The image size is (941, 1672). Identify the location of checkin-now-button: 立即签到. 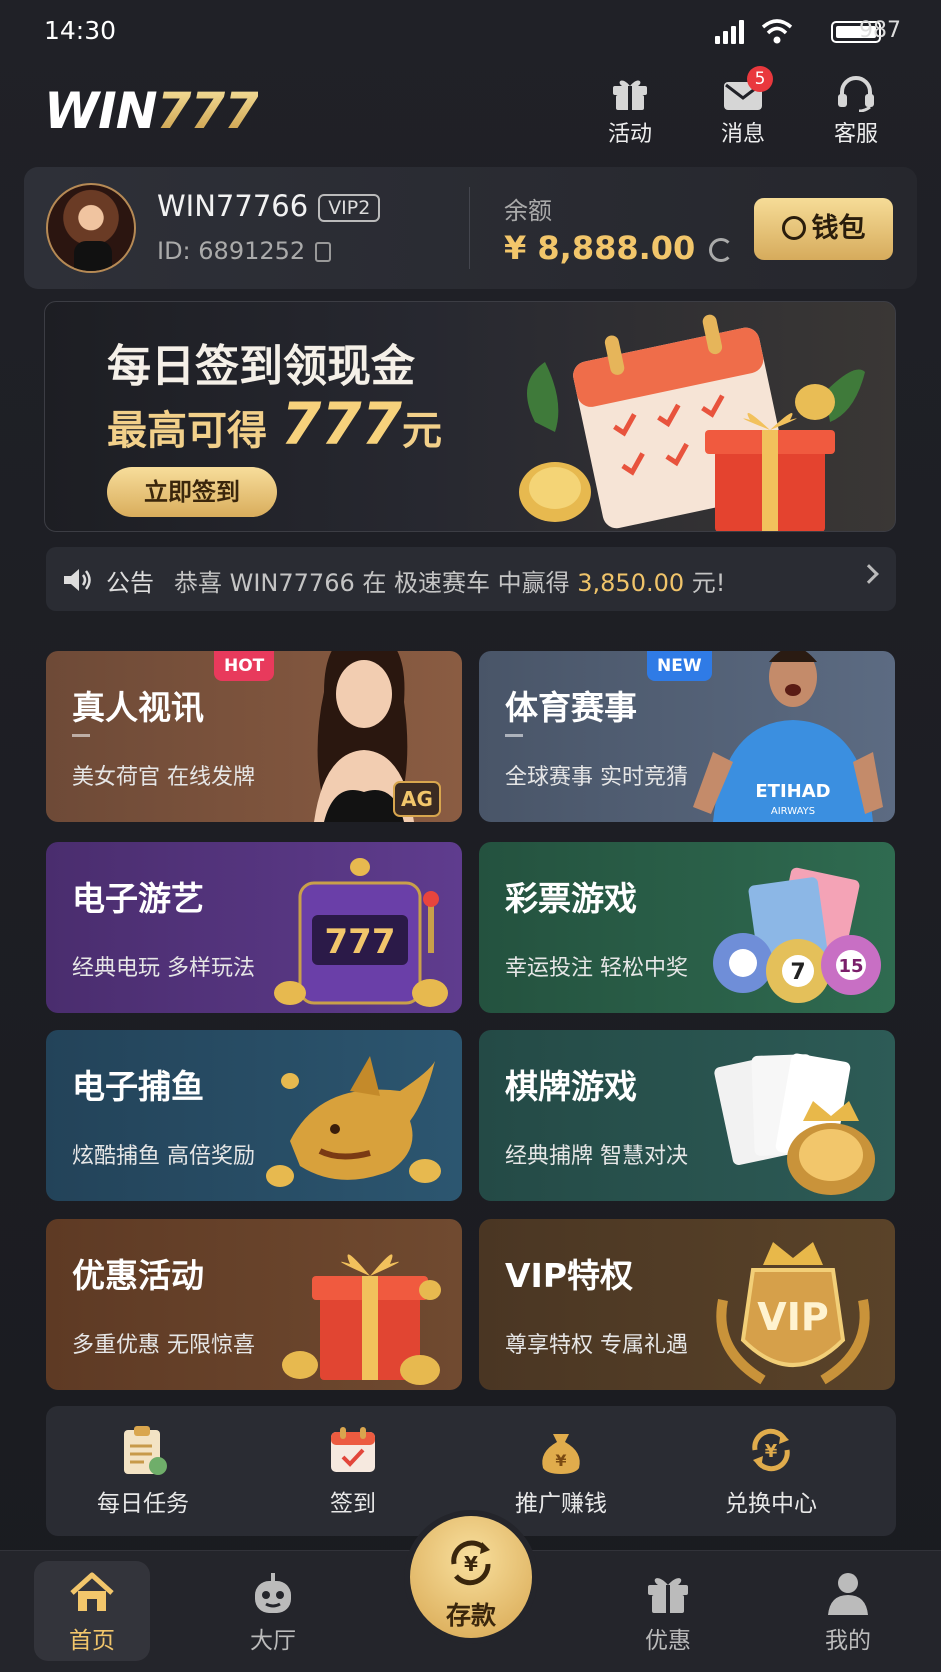
(192, 492).